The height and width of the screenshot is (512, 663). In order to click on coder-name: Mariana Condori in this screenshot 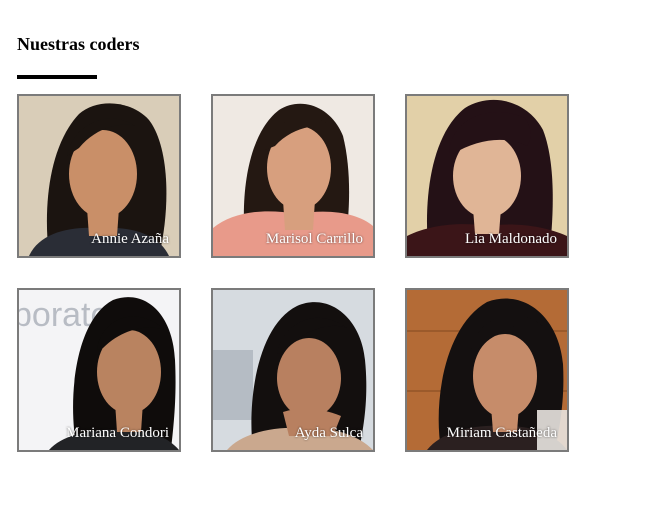, I will do `click(117, 433)`.